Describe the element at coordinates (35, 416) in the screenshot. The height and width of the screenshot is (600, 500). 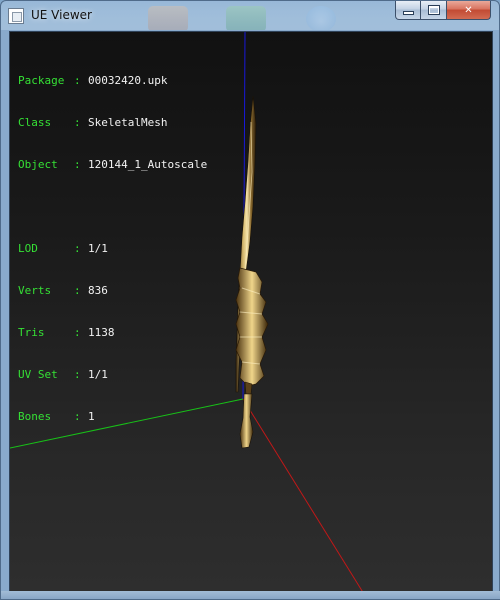
I see `info-label: Bones` at that location.